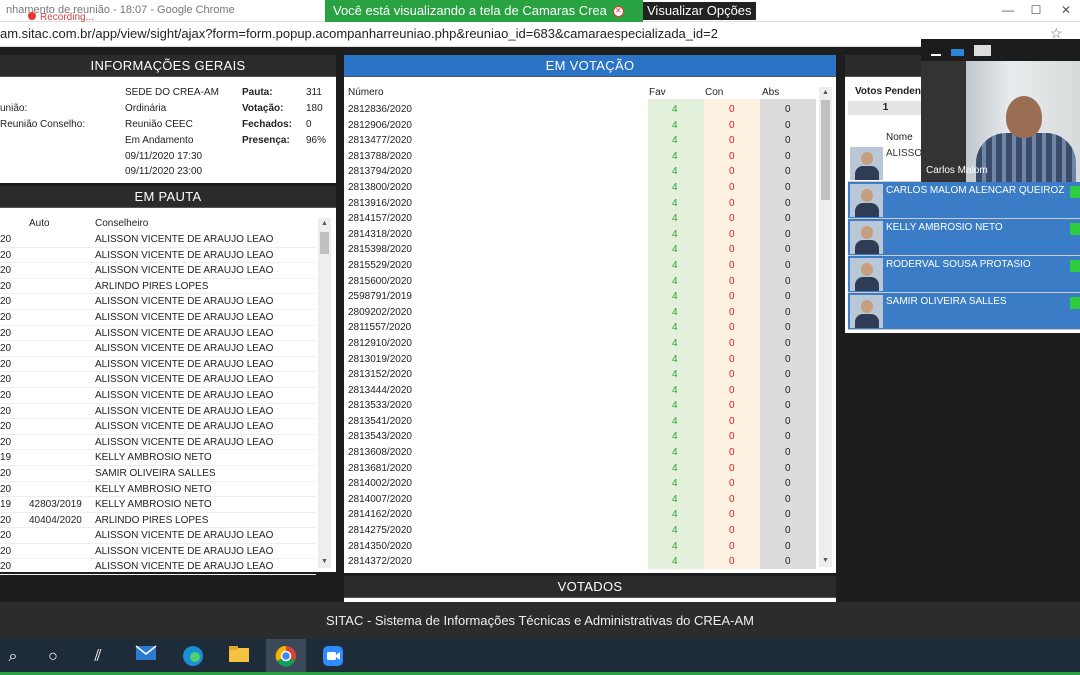 This screenshot has height=675, width=1080. Describe the element at coordinates (158, 474) in the screenshot. I see `pauta-row: 20 SAMIR OLIVEIRA SALLES` at that location.